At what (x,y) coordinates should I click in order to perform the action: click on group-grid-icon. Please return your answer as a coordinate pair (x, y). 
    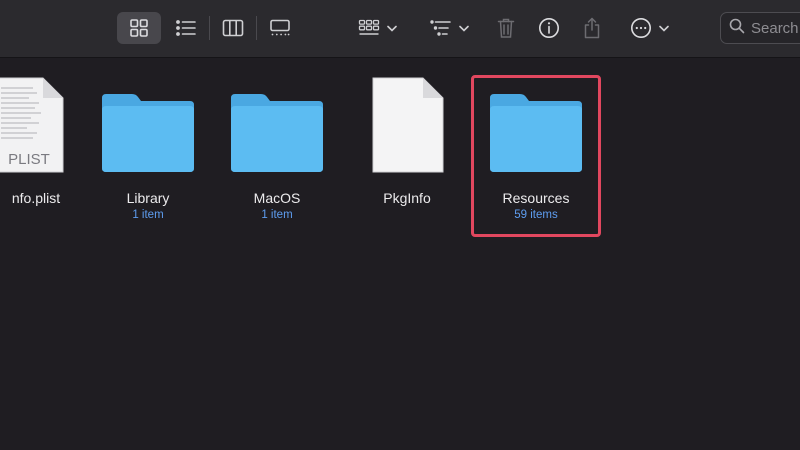
    Looking at the image, I should click on (369, 28).